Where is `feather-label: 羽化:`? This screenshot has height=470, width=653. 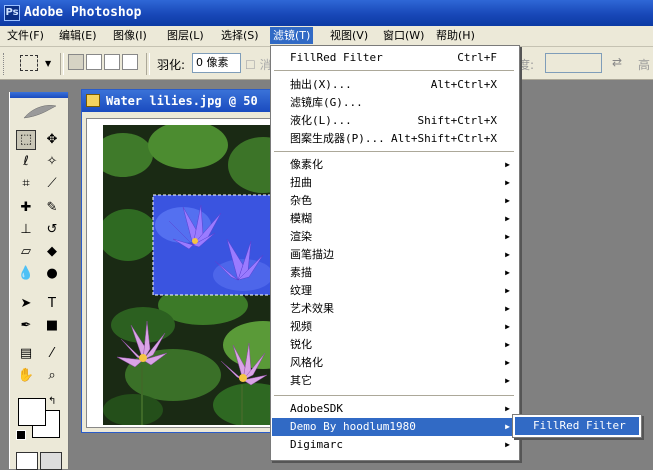 feather-label: 羽化: is located at coordinates (171, 65).